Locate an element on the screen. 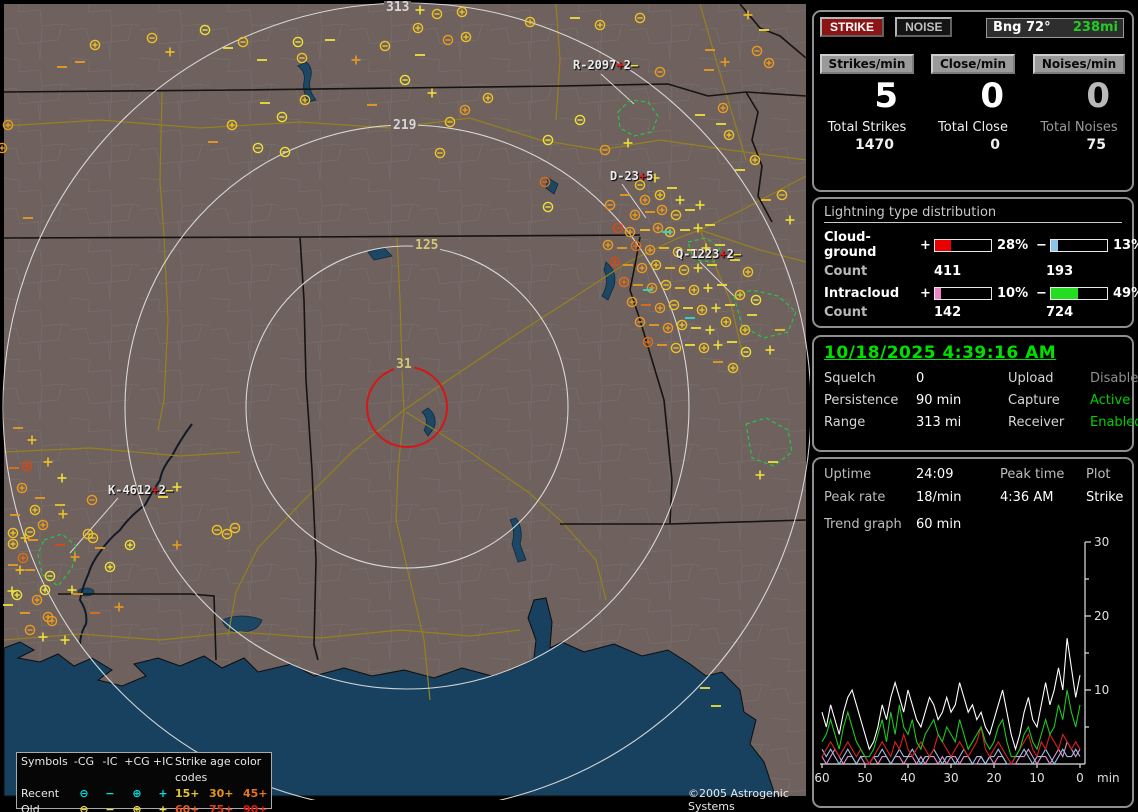 The height and width of the screenshot is (812, 1138). close-per-min-button: Close/min is located at coordinates (973, 64).